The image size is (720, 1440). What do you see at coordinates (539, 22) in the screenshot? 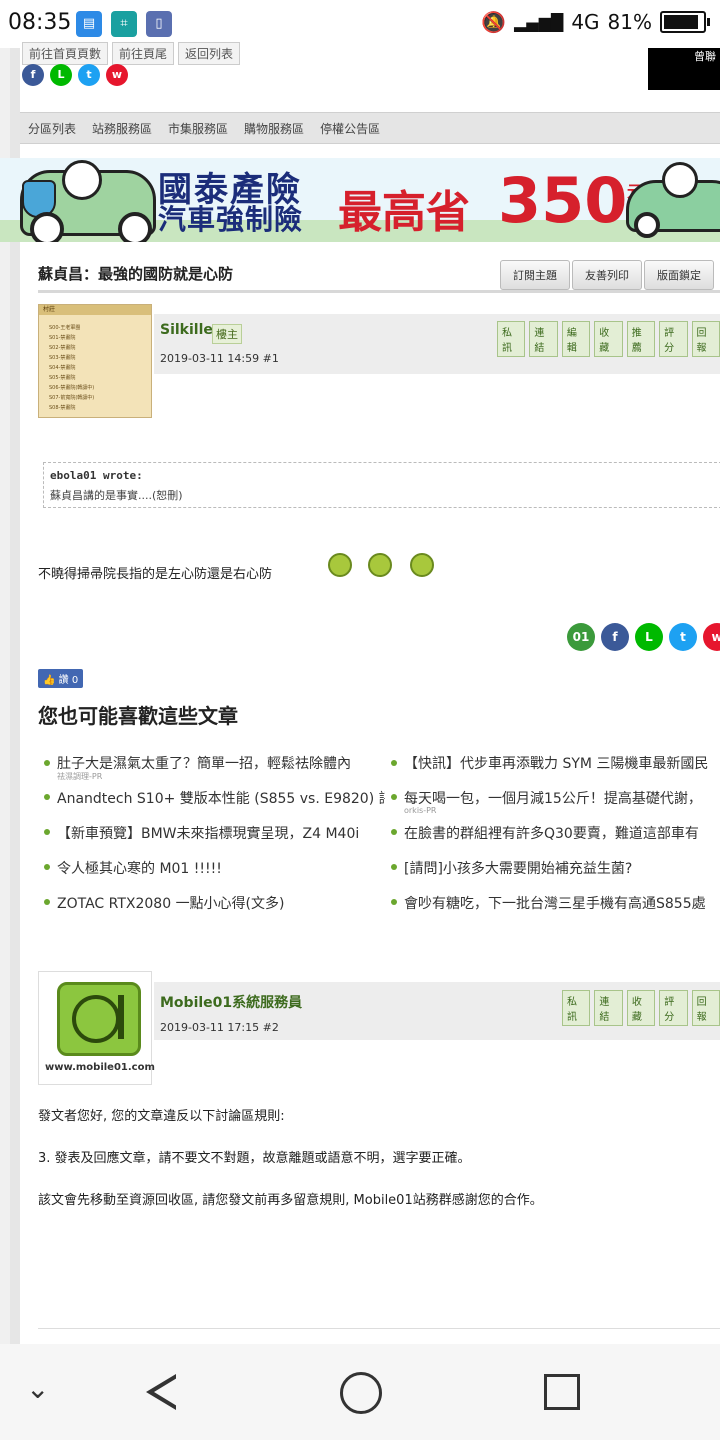
I see `signal-icon: ▂▄▆█` at bounding box center [539, 22].